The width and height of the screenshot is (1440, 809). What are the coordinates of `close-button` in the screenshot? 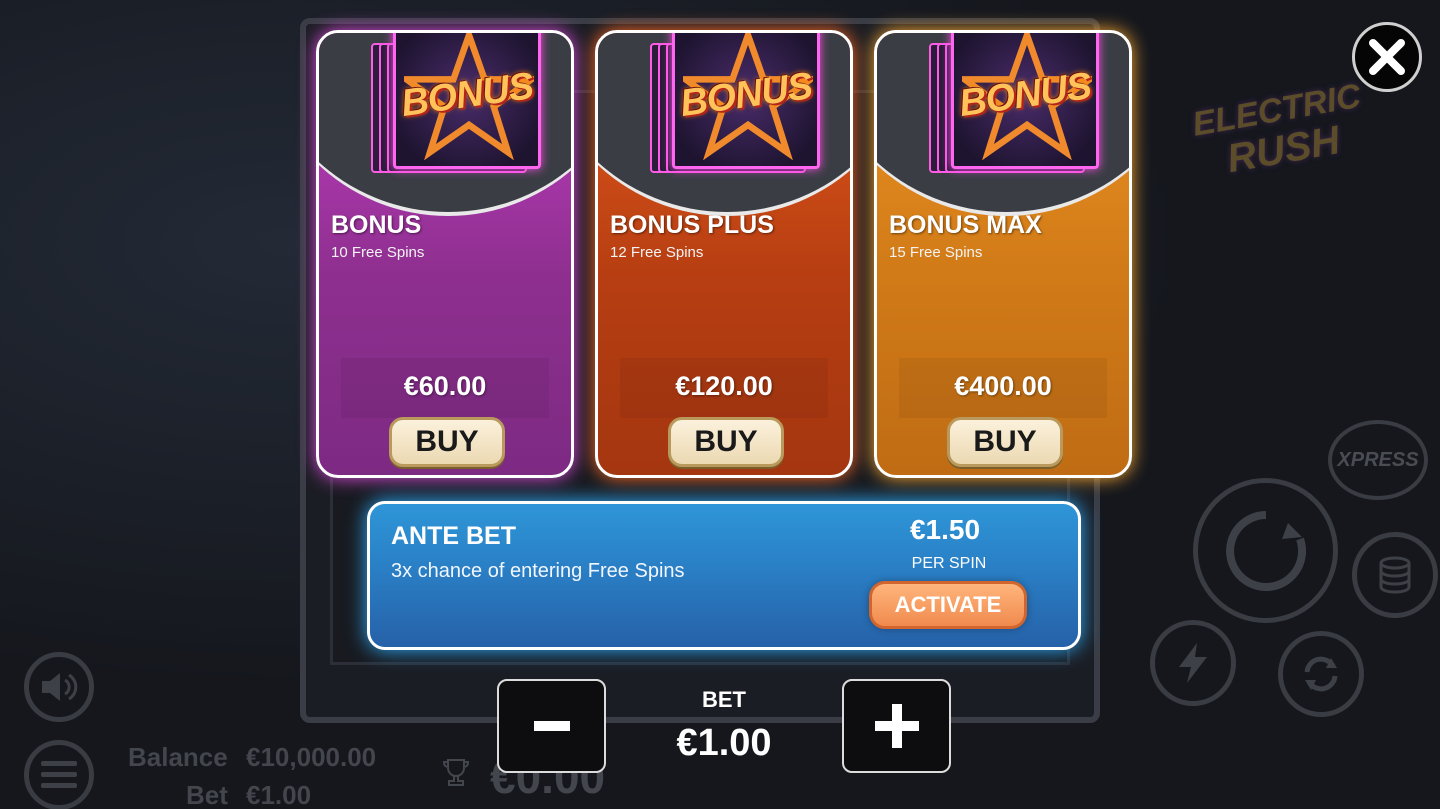 It's located at (1387, 57).